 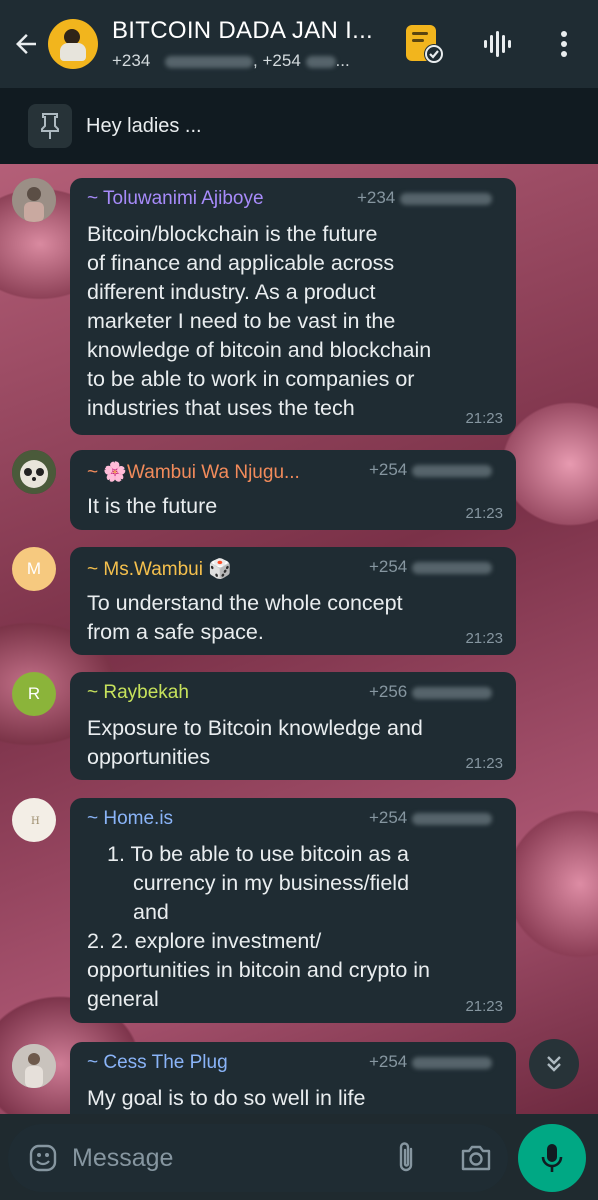 I want to click on voice-chat-button, so click(x=498, y=44).